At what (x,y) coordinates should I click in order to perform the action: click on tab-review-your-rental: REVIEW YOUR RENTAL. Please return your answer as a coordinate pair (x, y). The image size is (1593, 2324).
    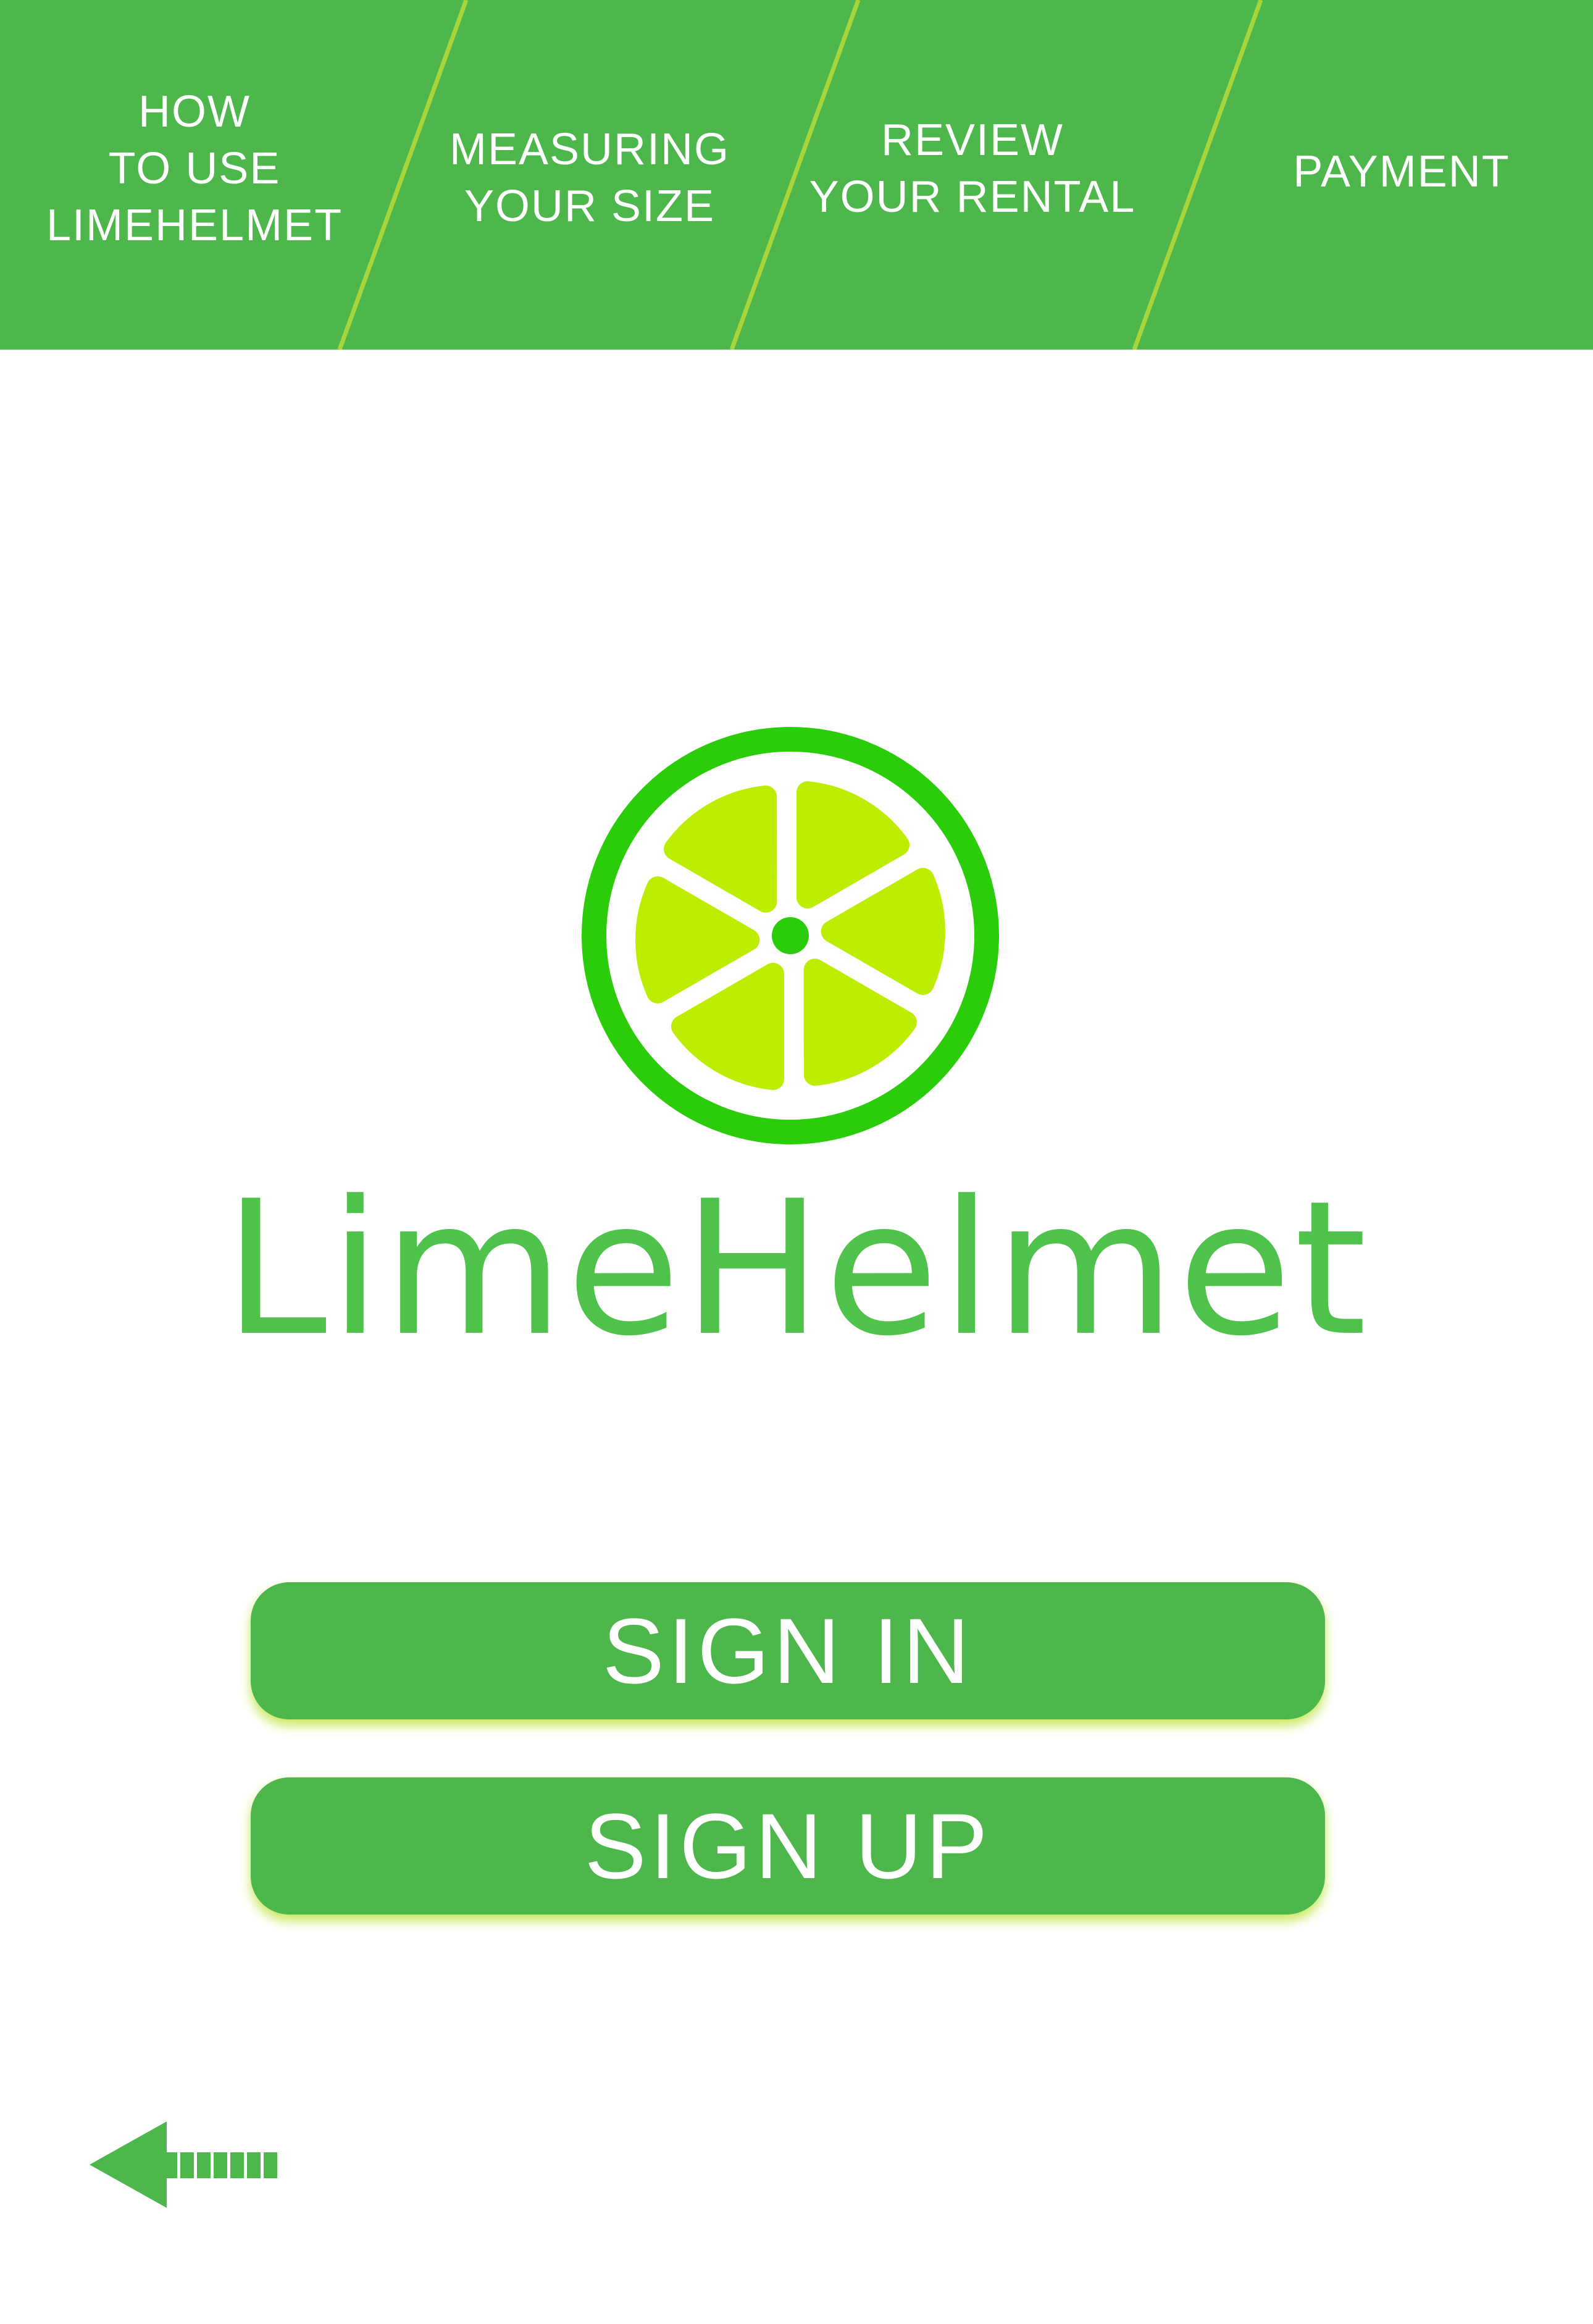
    Looking at the image, I should click on (972, 171).